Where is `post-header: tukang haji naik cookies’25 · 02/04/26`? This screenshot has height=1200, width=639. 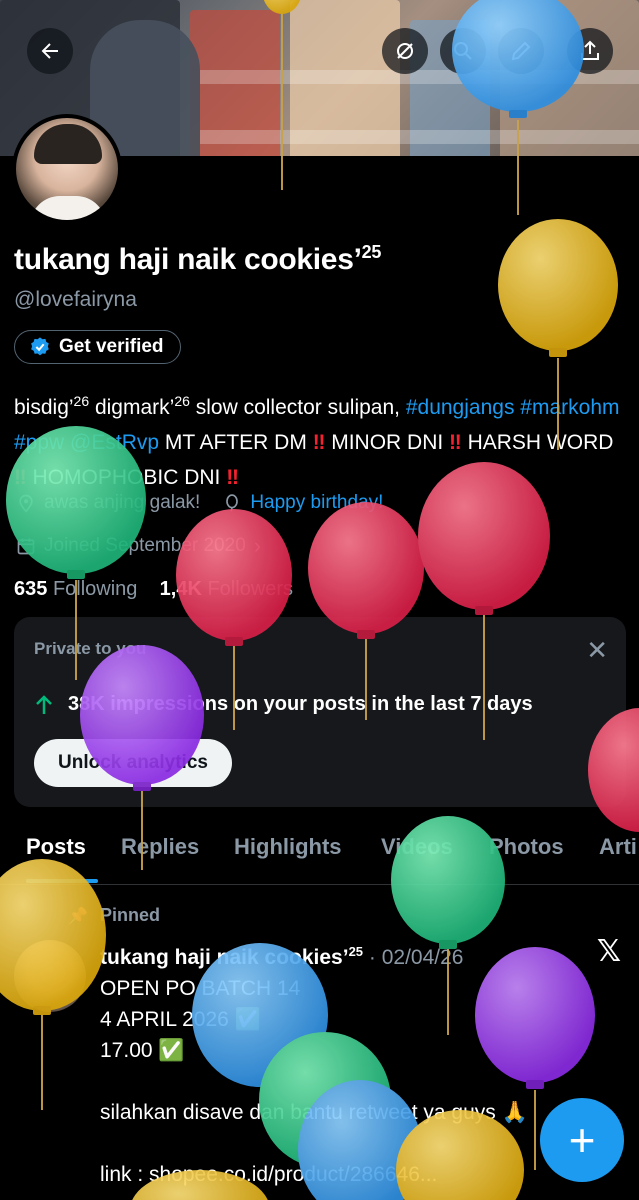
post-header: tukang haji naik cookies’25 · 02/04/26 is located at coordinates (282, 956).